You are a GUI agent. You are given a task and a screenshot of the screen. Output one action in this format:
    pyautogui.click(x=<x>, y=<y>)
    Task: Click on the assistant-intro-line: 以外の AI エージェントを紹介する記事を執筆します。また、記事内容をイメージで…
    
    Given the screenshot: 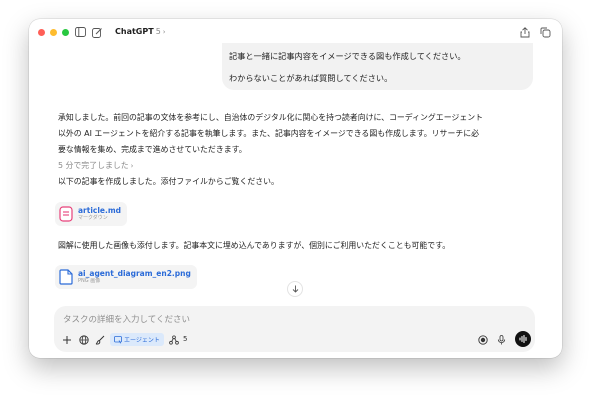 What is the action you would take?
    pyautogui.click(x=269, y=133)
    